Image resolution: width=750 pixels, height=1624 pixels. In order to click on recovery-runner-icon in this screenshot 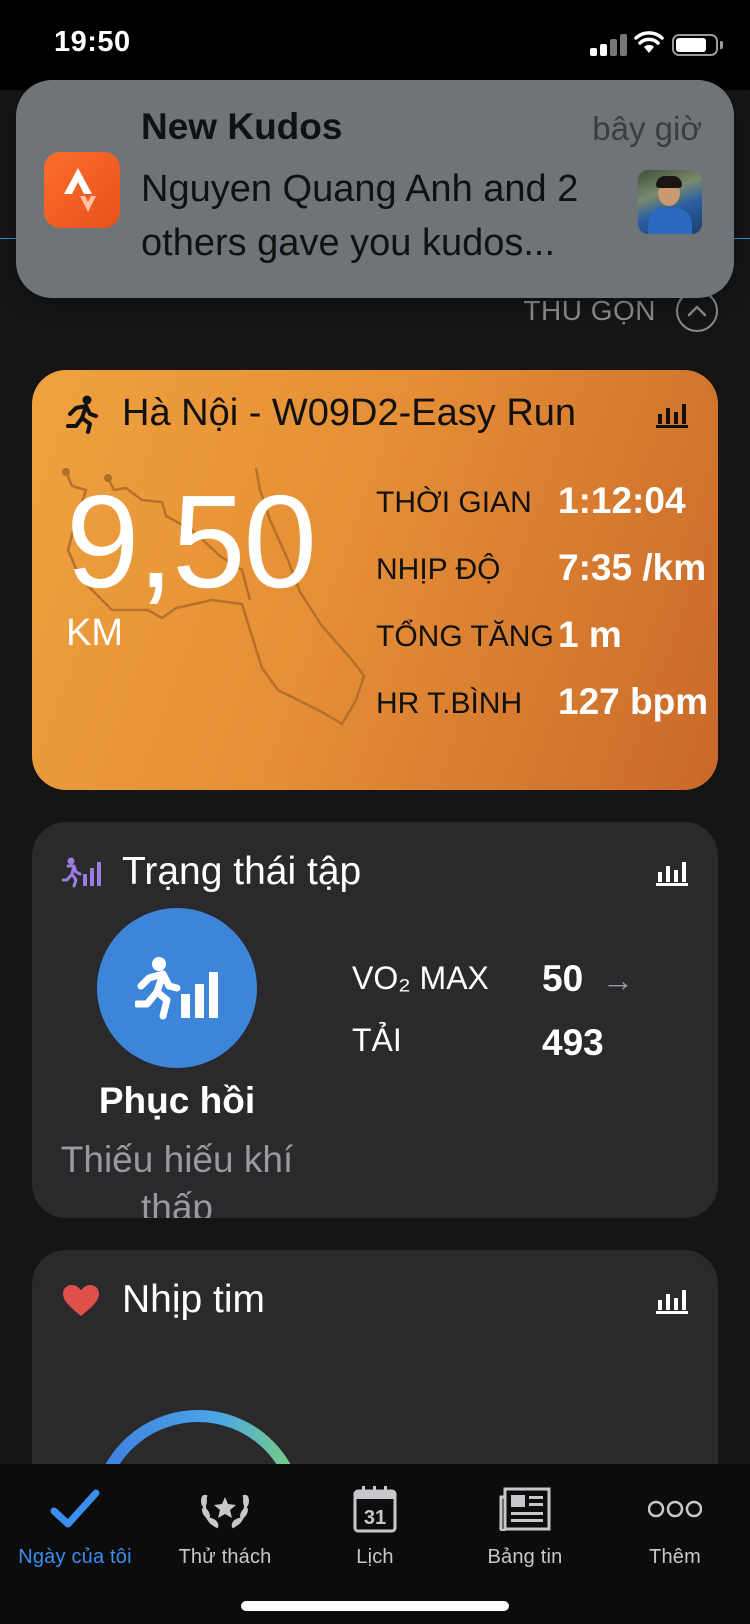, I will do `click(176, 988)`.